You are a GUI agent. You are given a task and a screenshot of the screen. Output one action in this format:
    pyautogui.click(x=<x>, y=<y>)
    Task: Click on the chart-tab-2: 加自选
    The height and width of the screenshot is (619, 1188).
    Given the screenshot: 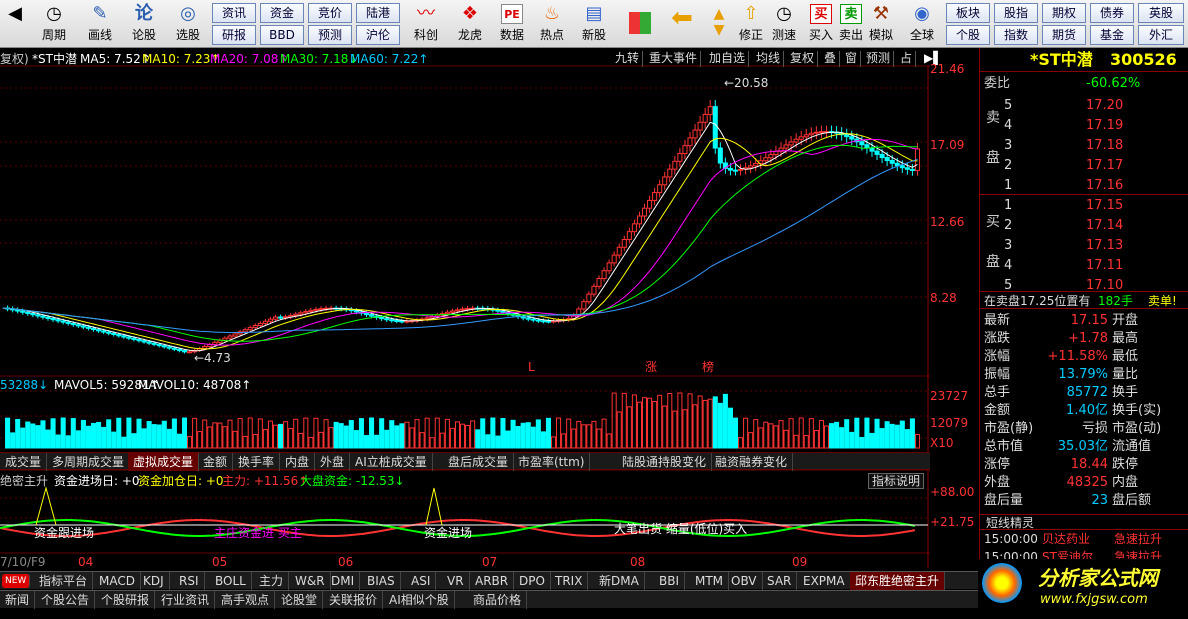 What is the action you would take?
    pyautogui.click(x=728, y=59)
    